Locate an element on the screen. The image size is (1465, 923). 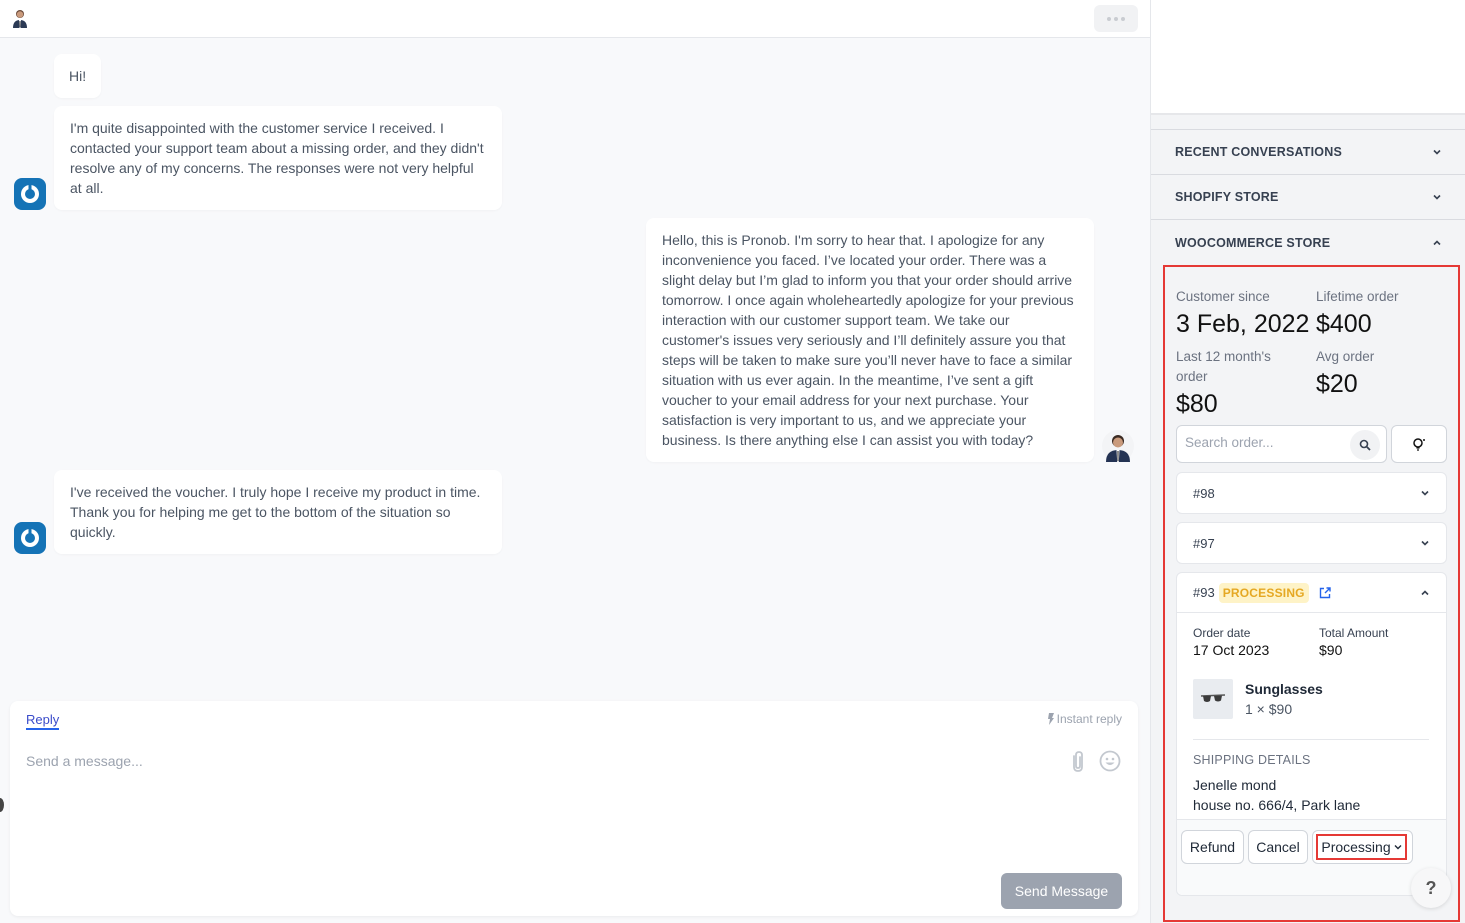
user-avatar-icon is located at coordinates (20, 18).